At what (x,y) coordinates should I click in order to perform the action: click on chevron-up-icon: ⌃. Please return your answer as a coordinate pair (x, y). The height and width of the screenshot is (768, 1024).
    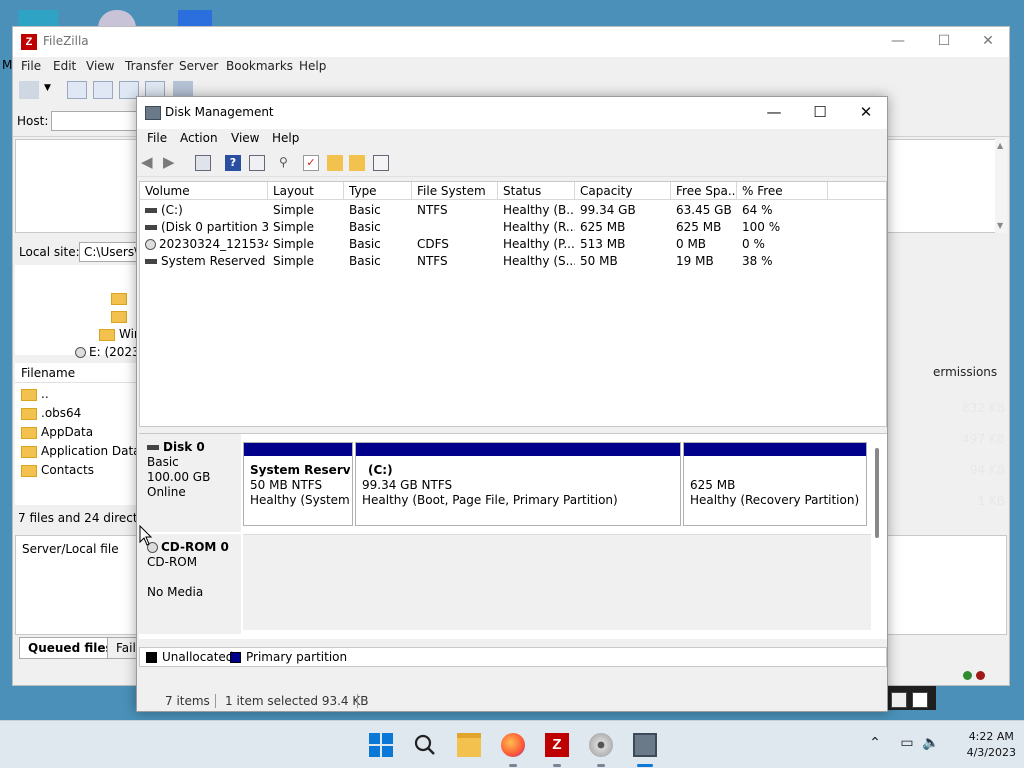
    Looking at the image, I should click on (875, 744).